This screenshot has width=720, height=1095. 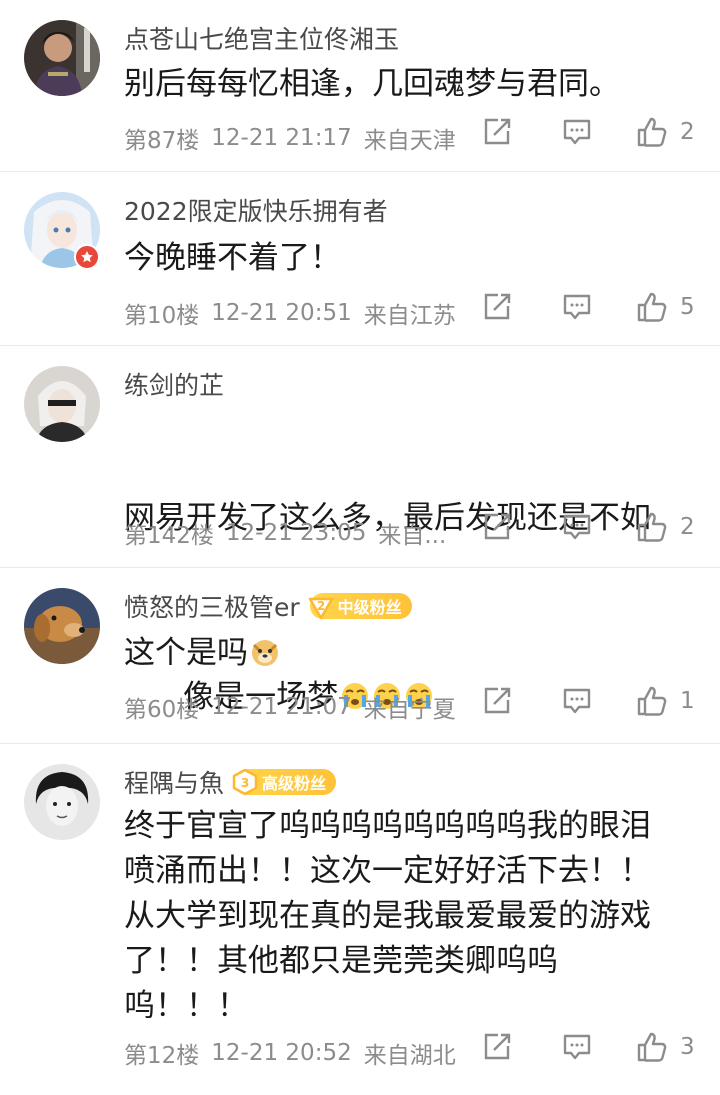 I want to click on red-star-badge-icon, so click(x=87, y=257).